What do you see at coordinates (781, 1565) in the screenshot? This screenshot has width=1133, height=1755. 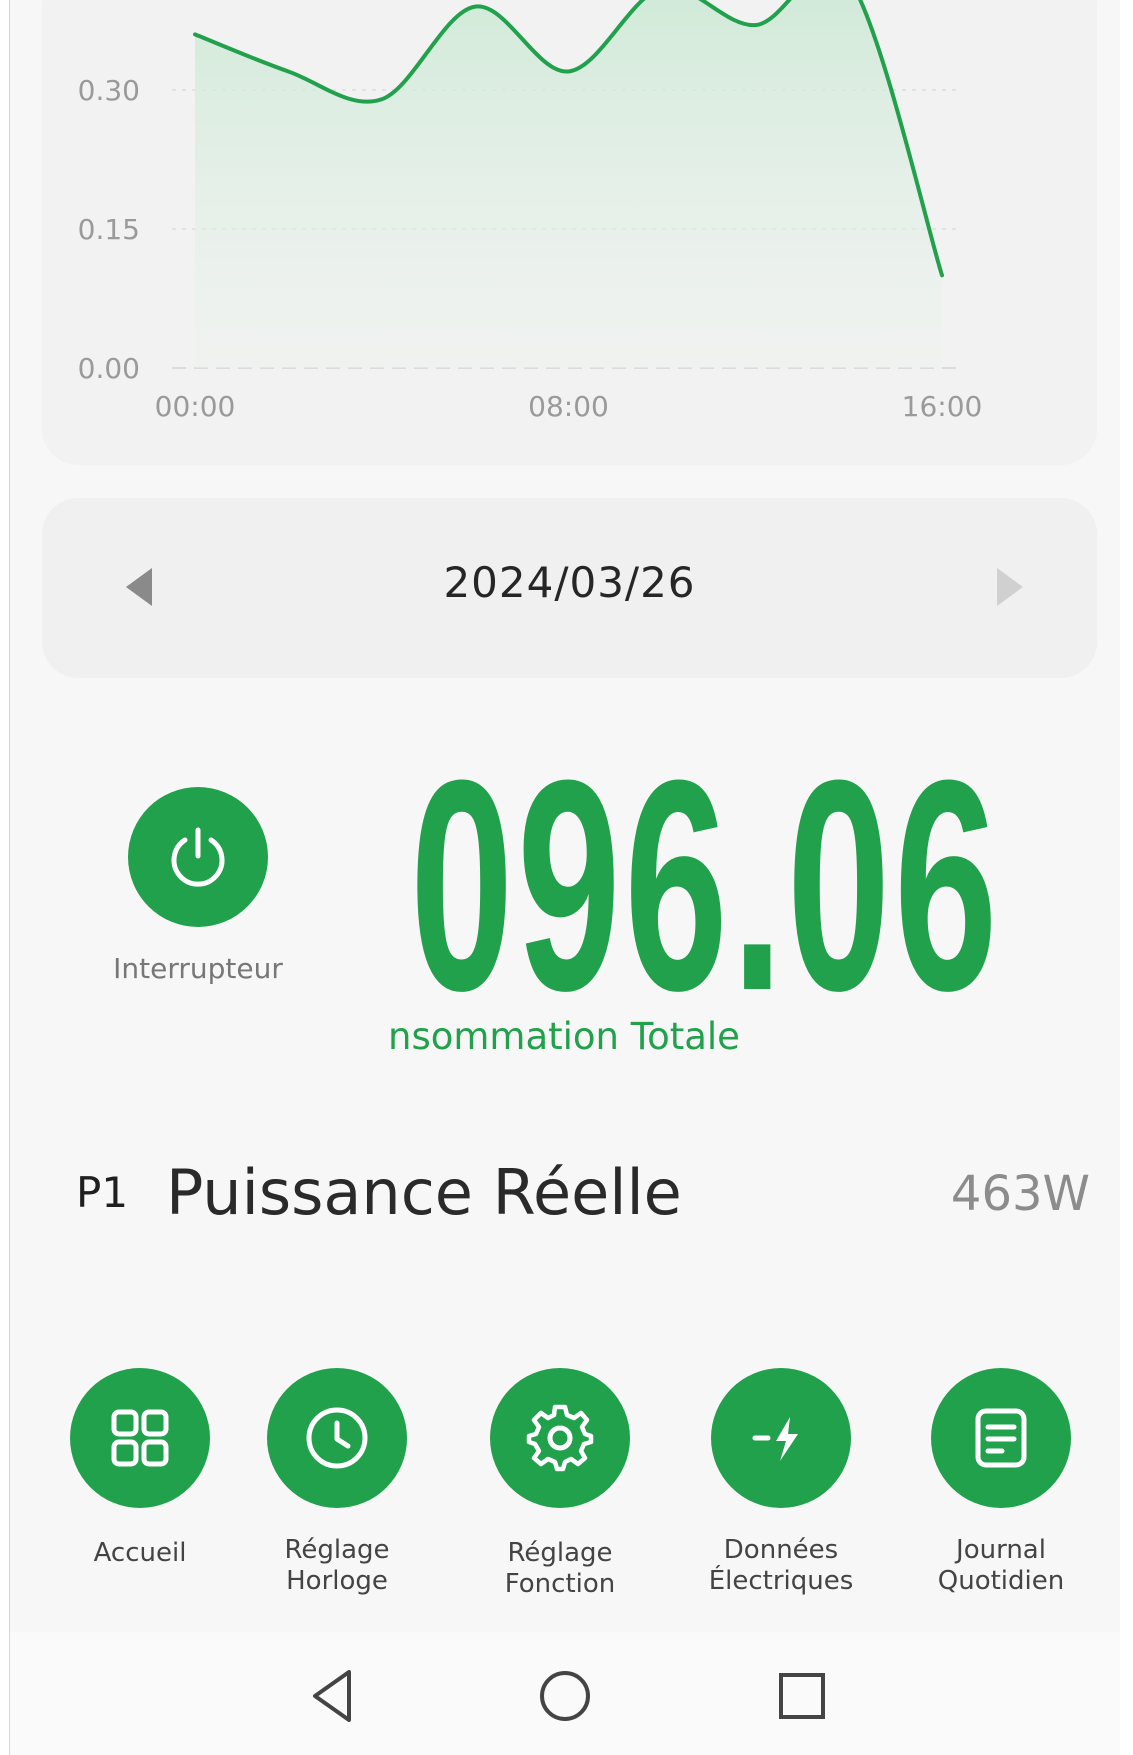 I see `nav-label-electric-data: Données Électriques` at bounding box center [781, 1565].